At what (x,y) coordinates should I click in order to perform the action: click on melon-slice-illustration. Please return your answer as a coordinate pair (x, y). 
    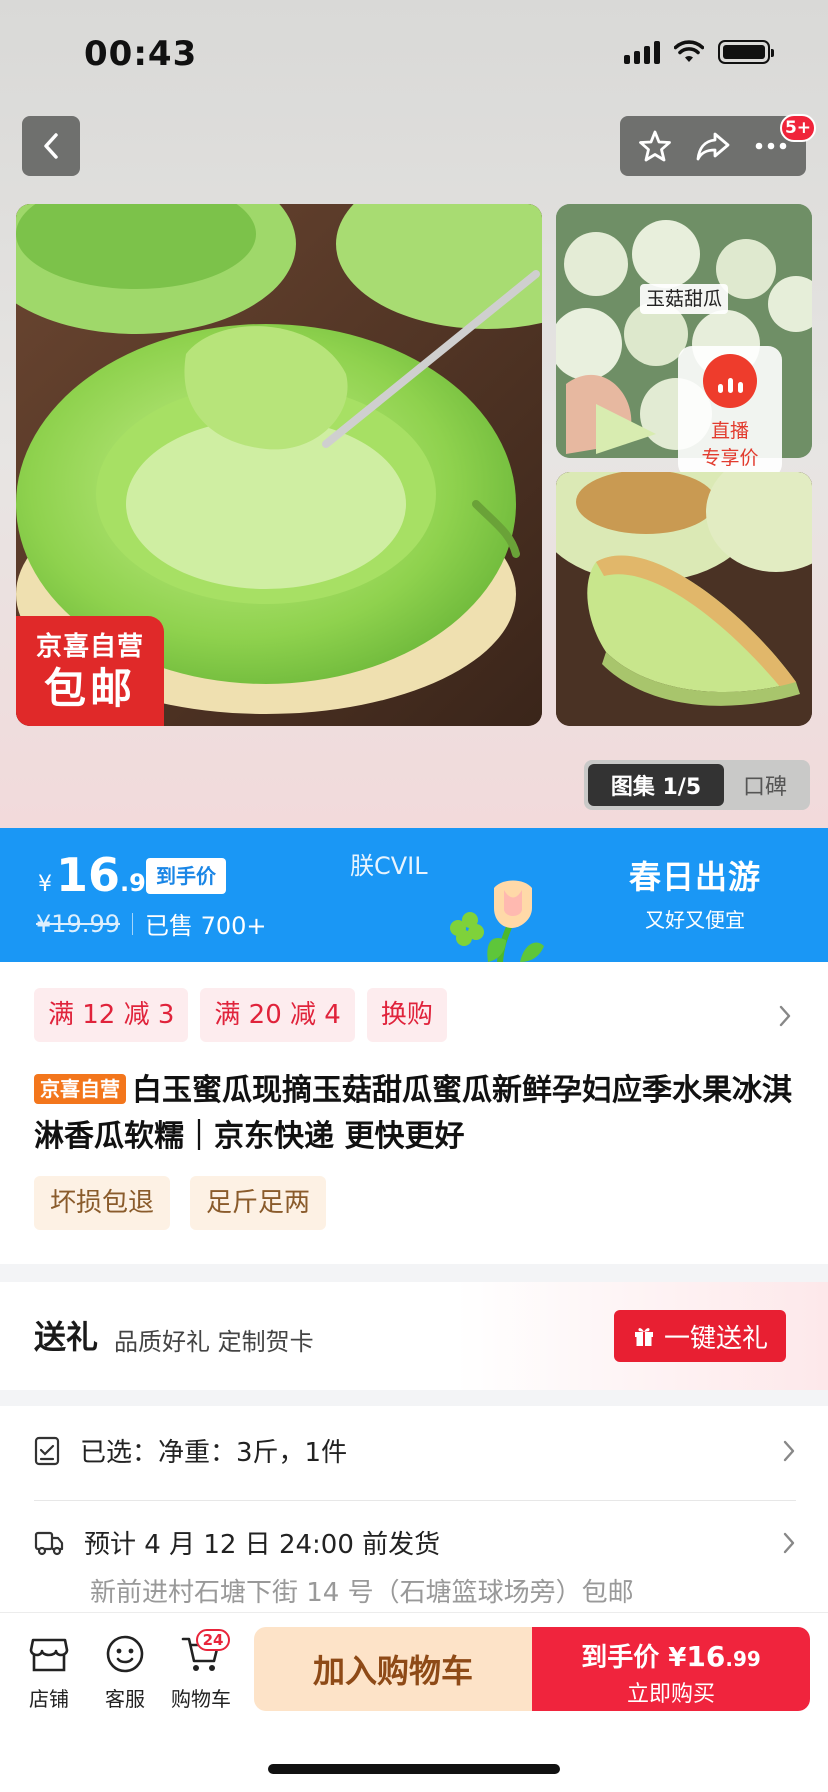
    Looking at the image, I should click on (684, 599).